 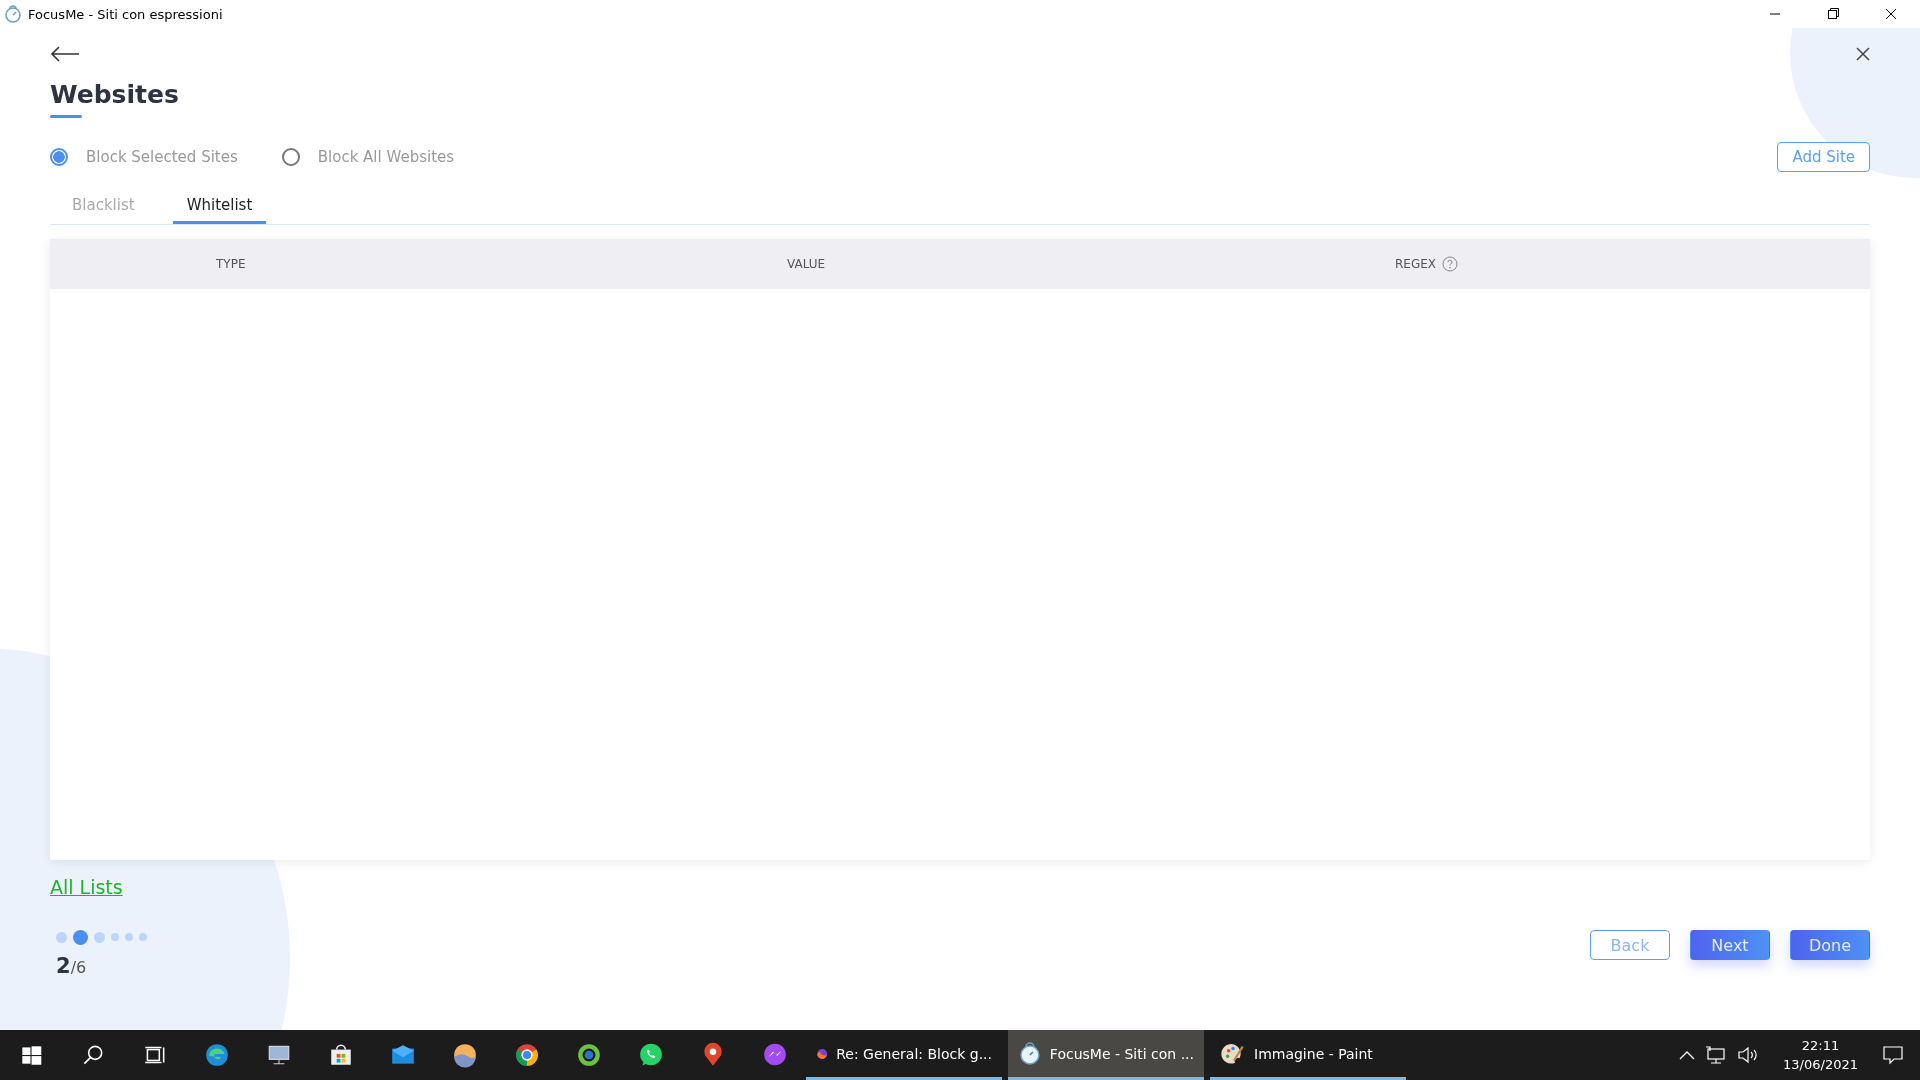 What do you see at coordinates (1748, 1055) in the screenshot?
I see `speaker-icon` at bounding box center [1748, 1055].